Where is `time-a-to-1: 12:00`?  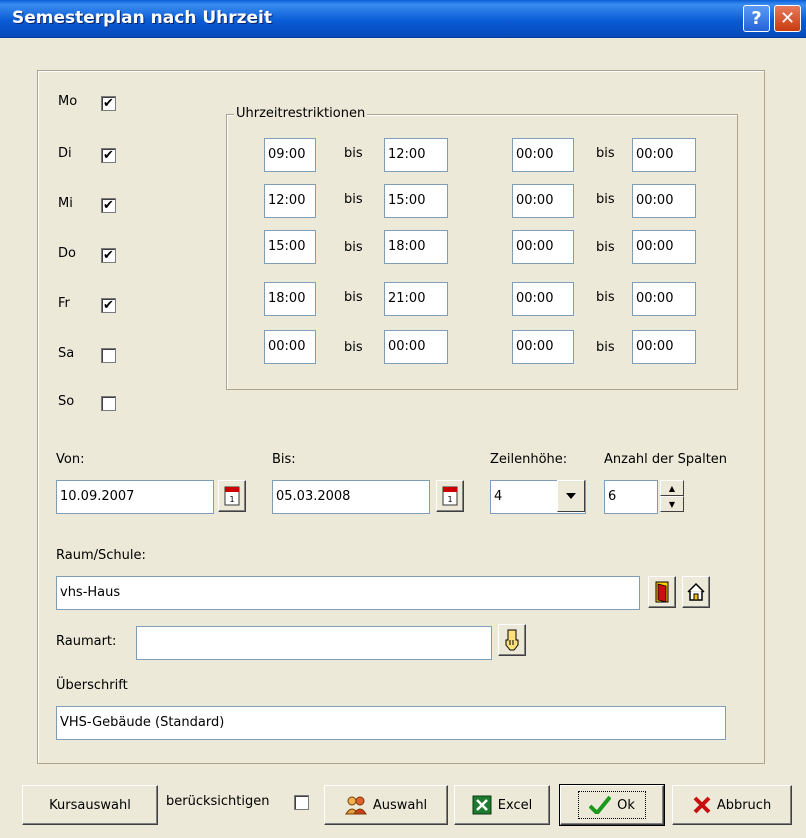
time-a-to-1: 12:00 is located at coordinates (416, 155).